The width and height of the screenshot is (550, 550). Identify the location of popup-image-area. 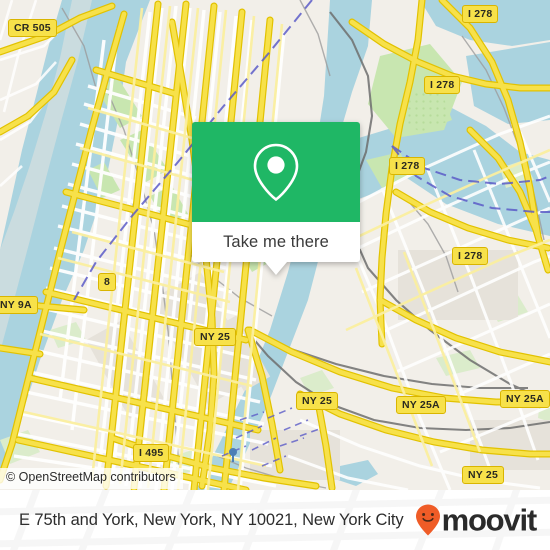
(276, 172).